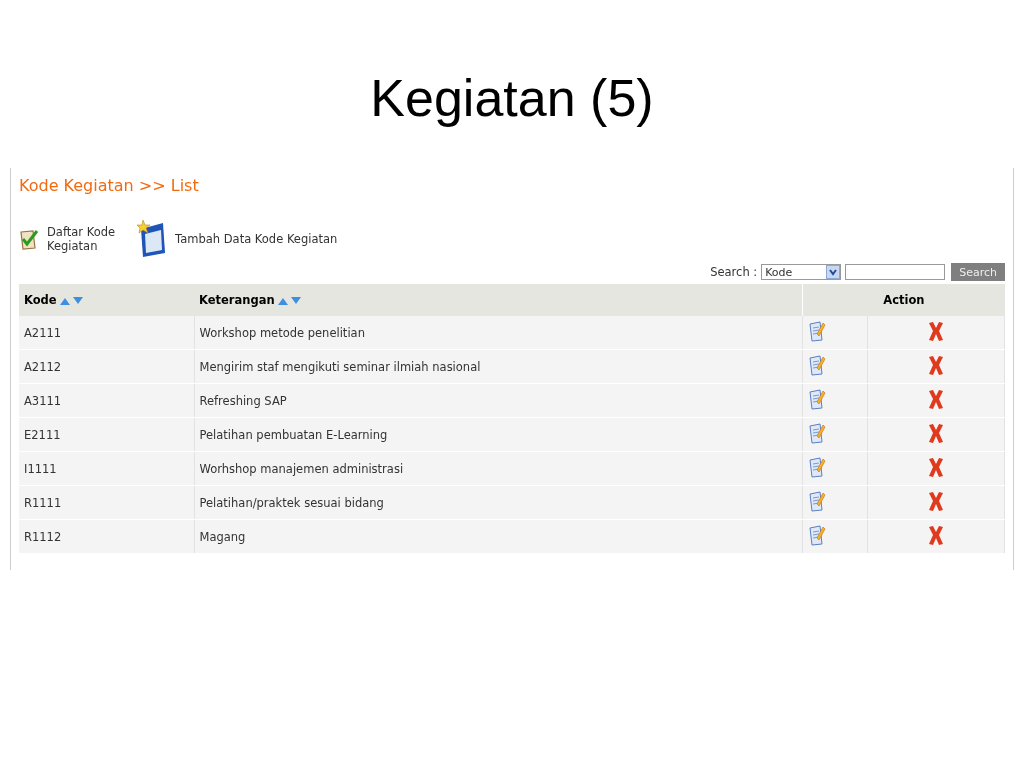 The width and height of the screenshot is (1024, 768). What do you see at coordinates (152, 239) in the screenshot?
I see `new-window-icon` at bounding box center [152, 239].